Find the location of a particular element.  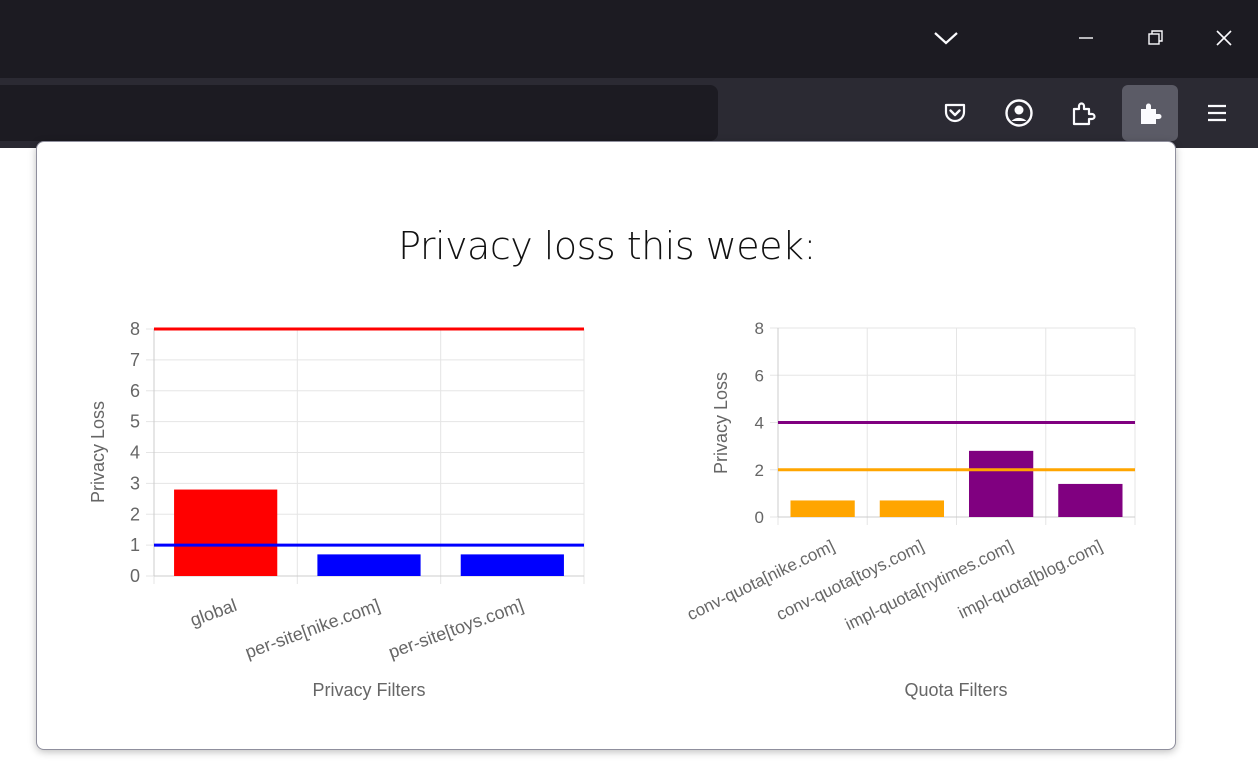

minimize-icon is located at coordinates (1086, 38).